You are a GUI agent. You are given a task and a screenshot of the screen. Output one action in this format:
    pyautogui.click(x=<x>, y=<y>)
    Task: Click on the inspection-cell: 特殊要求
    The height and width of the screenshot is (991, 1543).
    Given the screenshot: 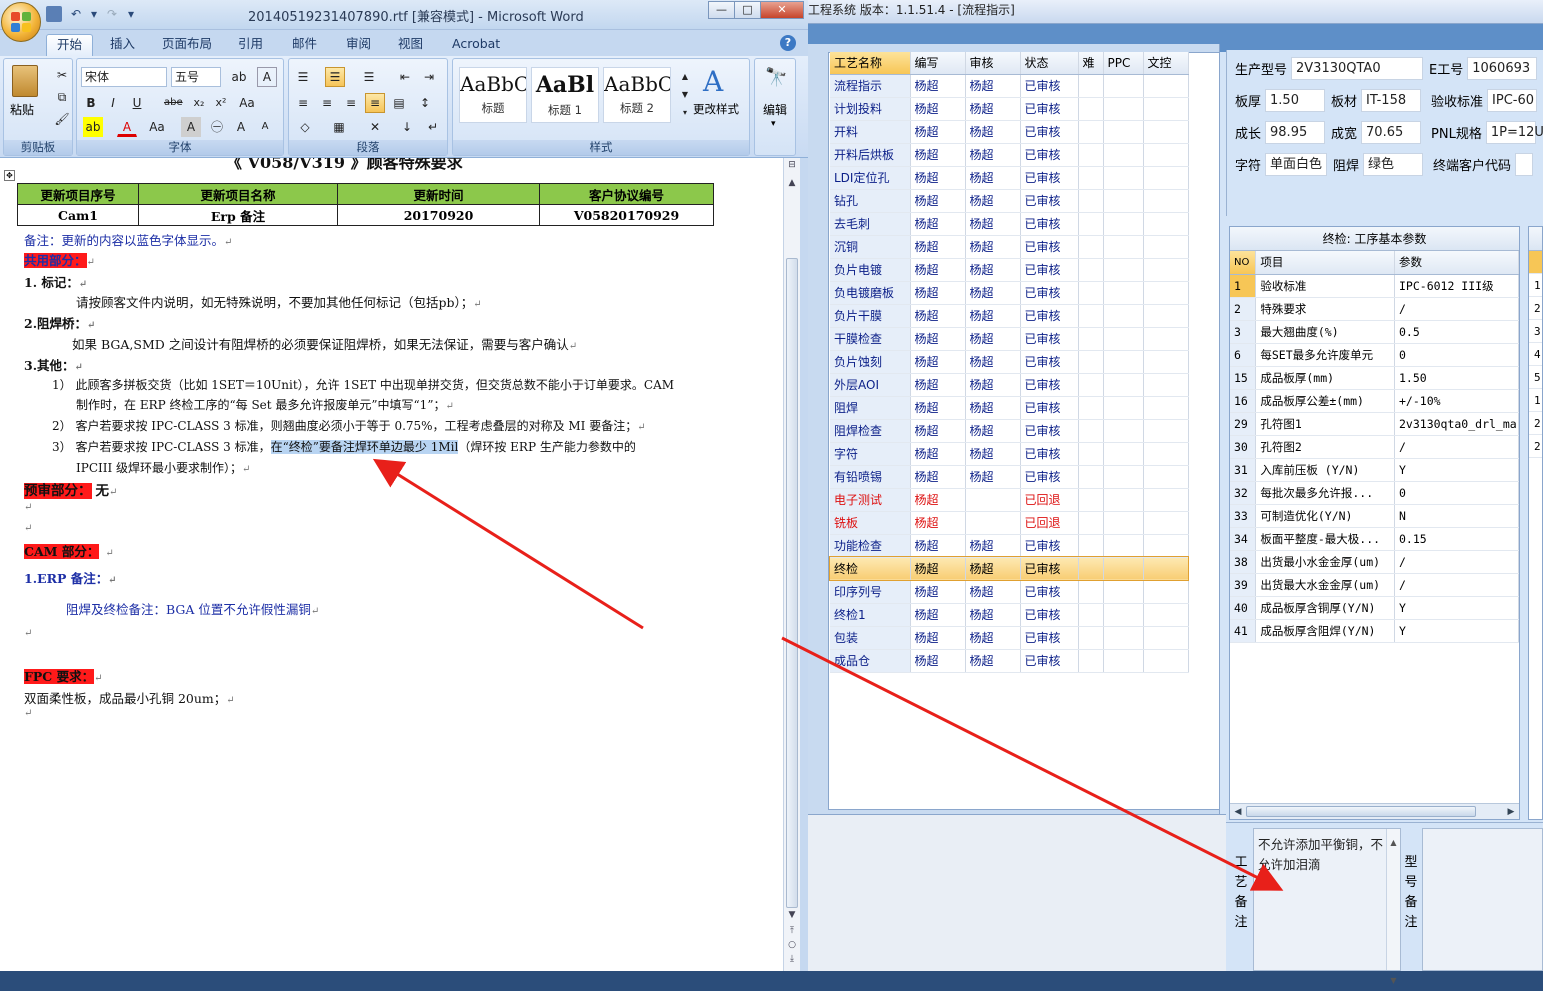 What is the action you would take?
    pyautogui.click(x=1325, y=309)
    